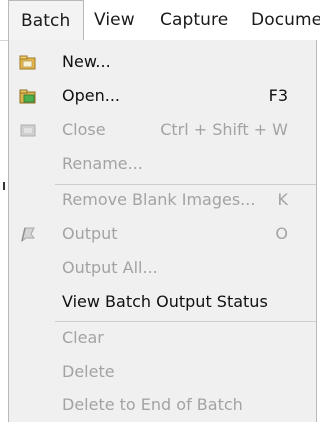  I want to click on menu-item-label: Delete to End of Batch, so click(152, 404).